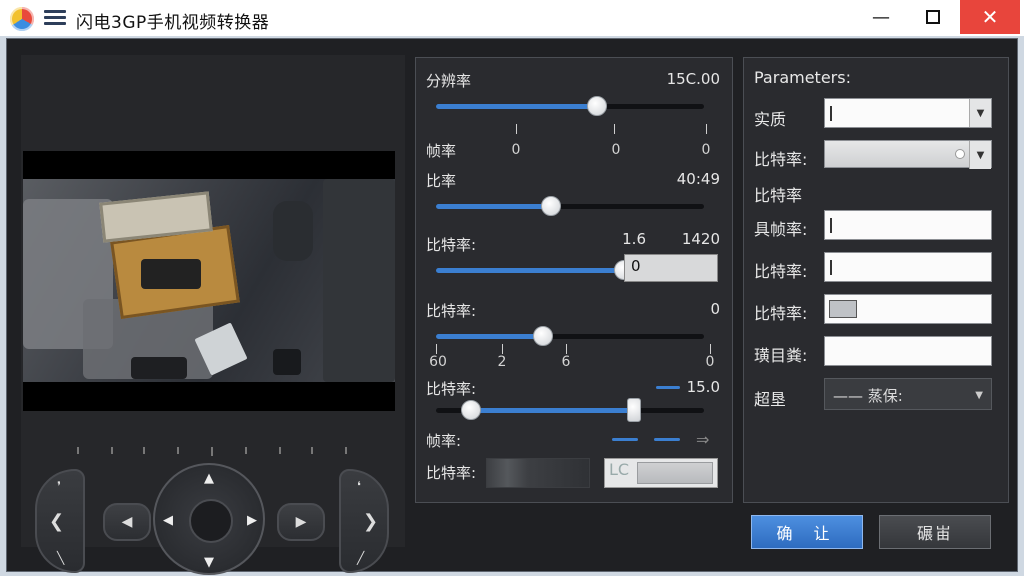  Describe the element at coordinates (252, 520) in the screenshot. I see `right-arrow-icon: ▶` at that location.